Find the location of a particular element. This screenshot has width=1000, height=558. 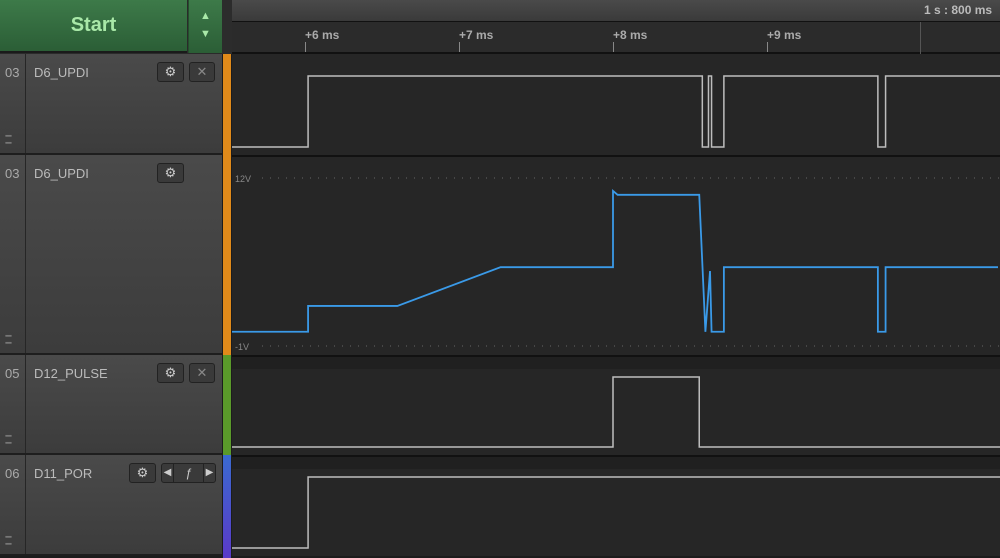

ruler-tick-label: +7 ms is located at coordinates (476, 35).